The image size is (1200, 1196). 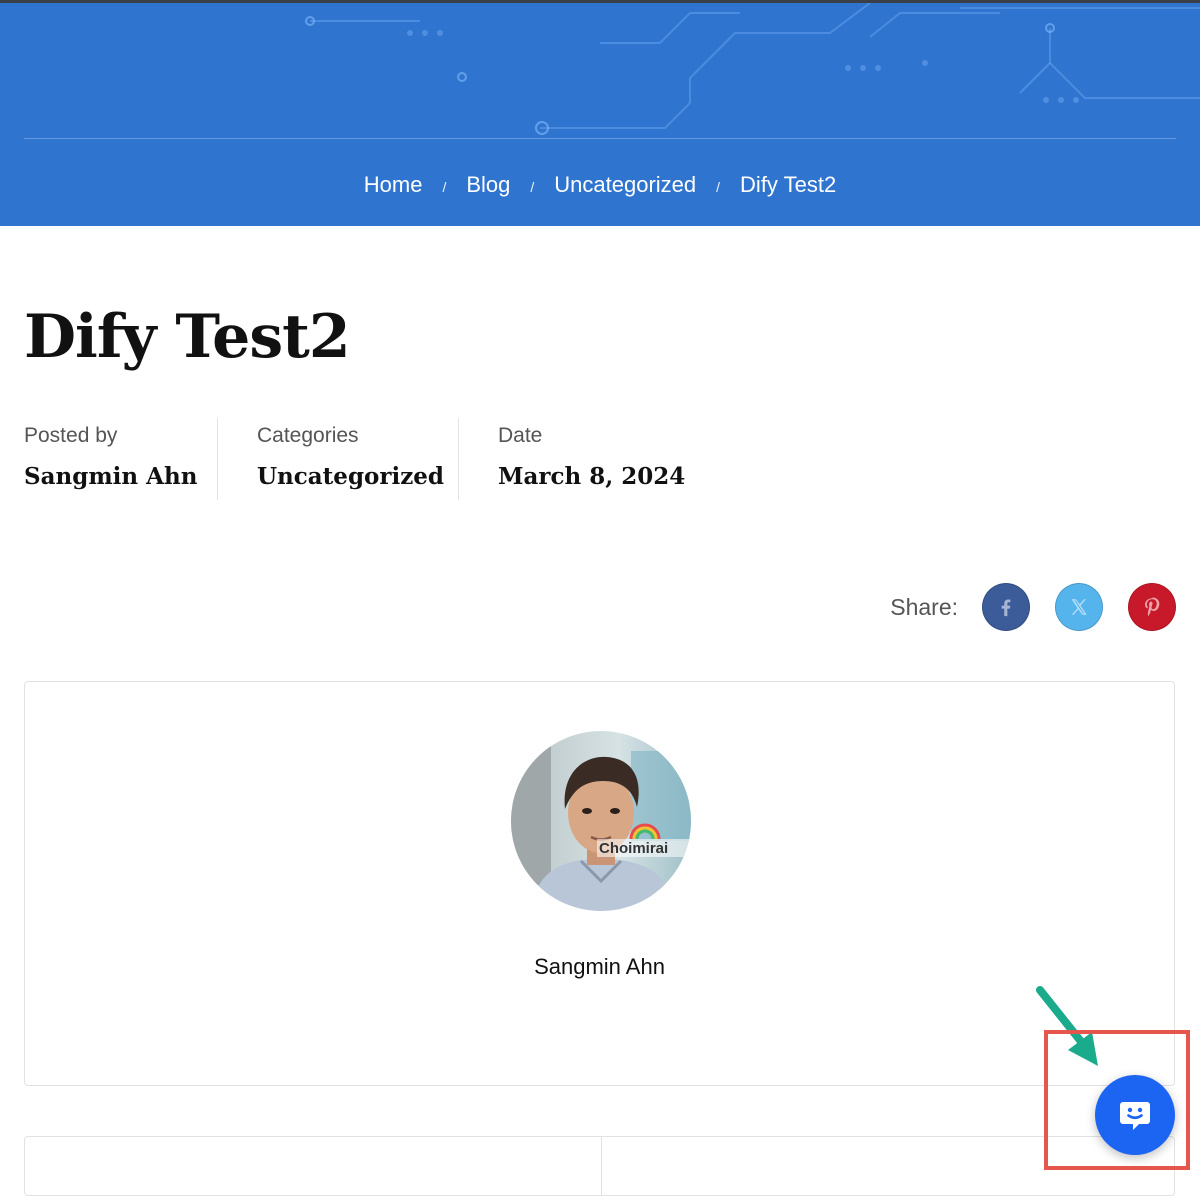 I want to click on pinterest-icon, so click(x=1152, y=607).